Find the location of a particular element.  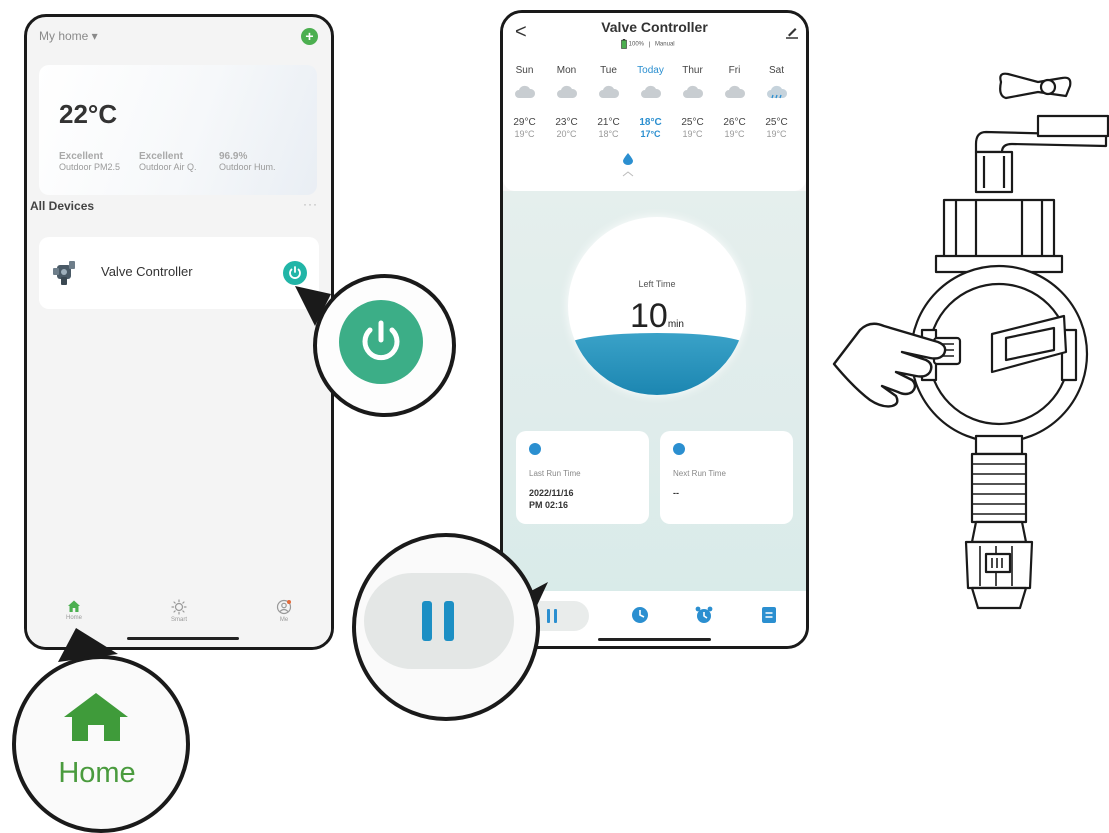

tab-label: Smart is located at coordinates (178, 620).